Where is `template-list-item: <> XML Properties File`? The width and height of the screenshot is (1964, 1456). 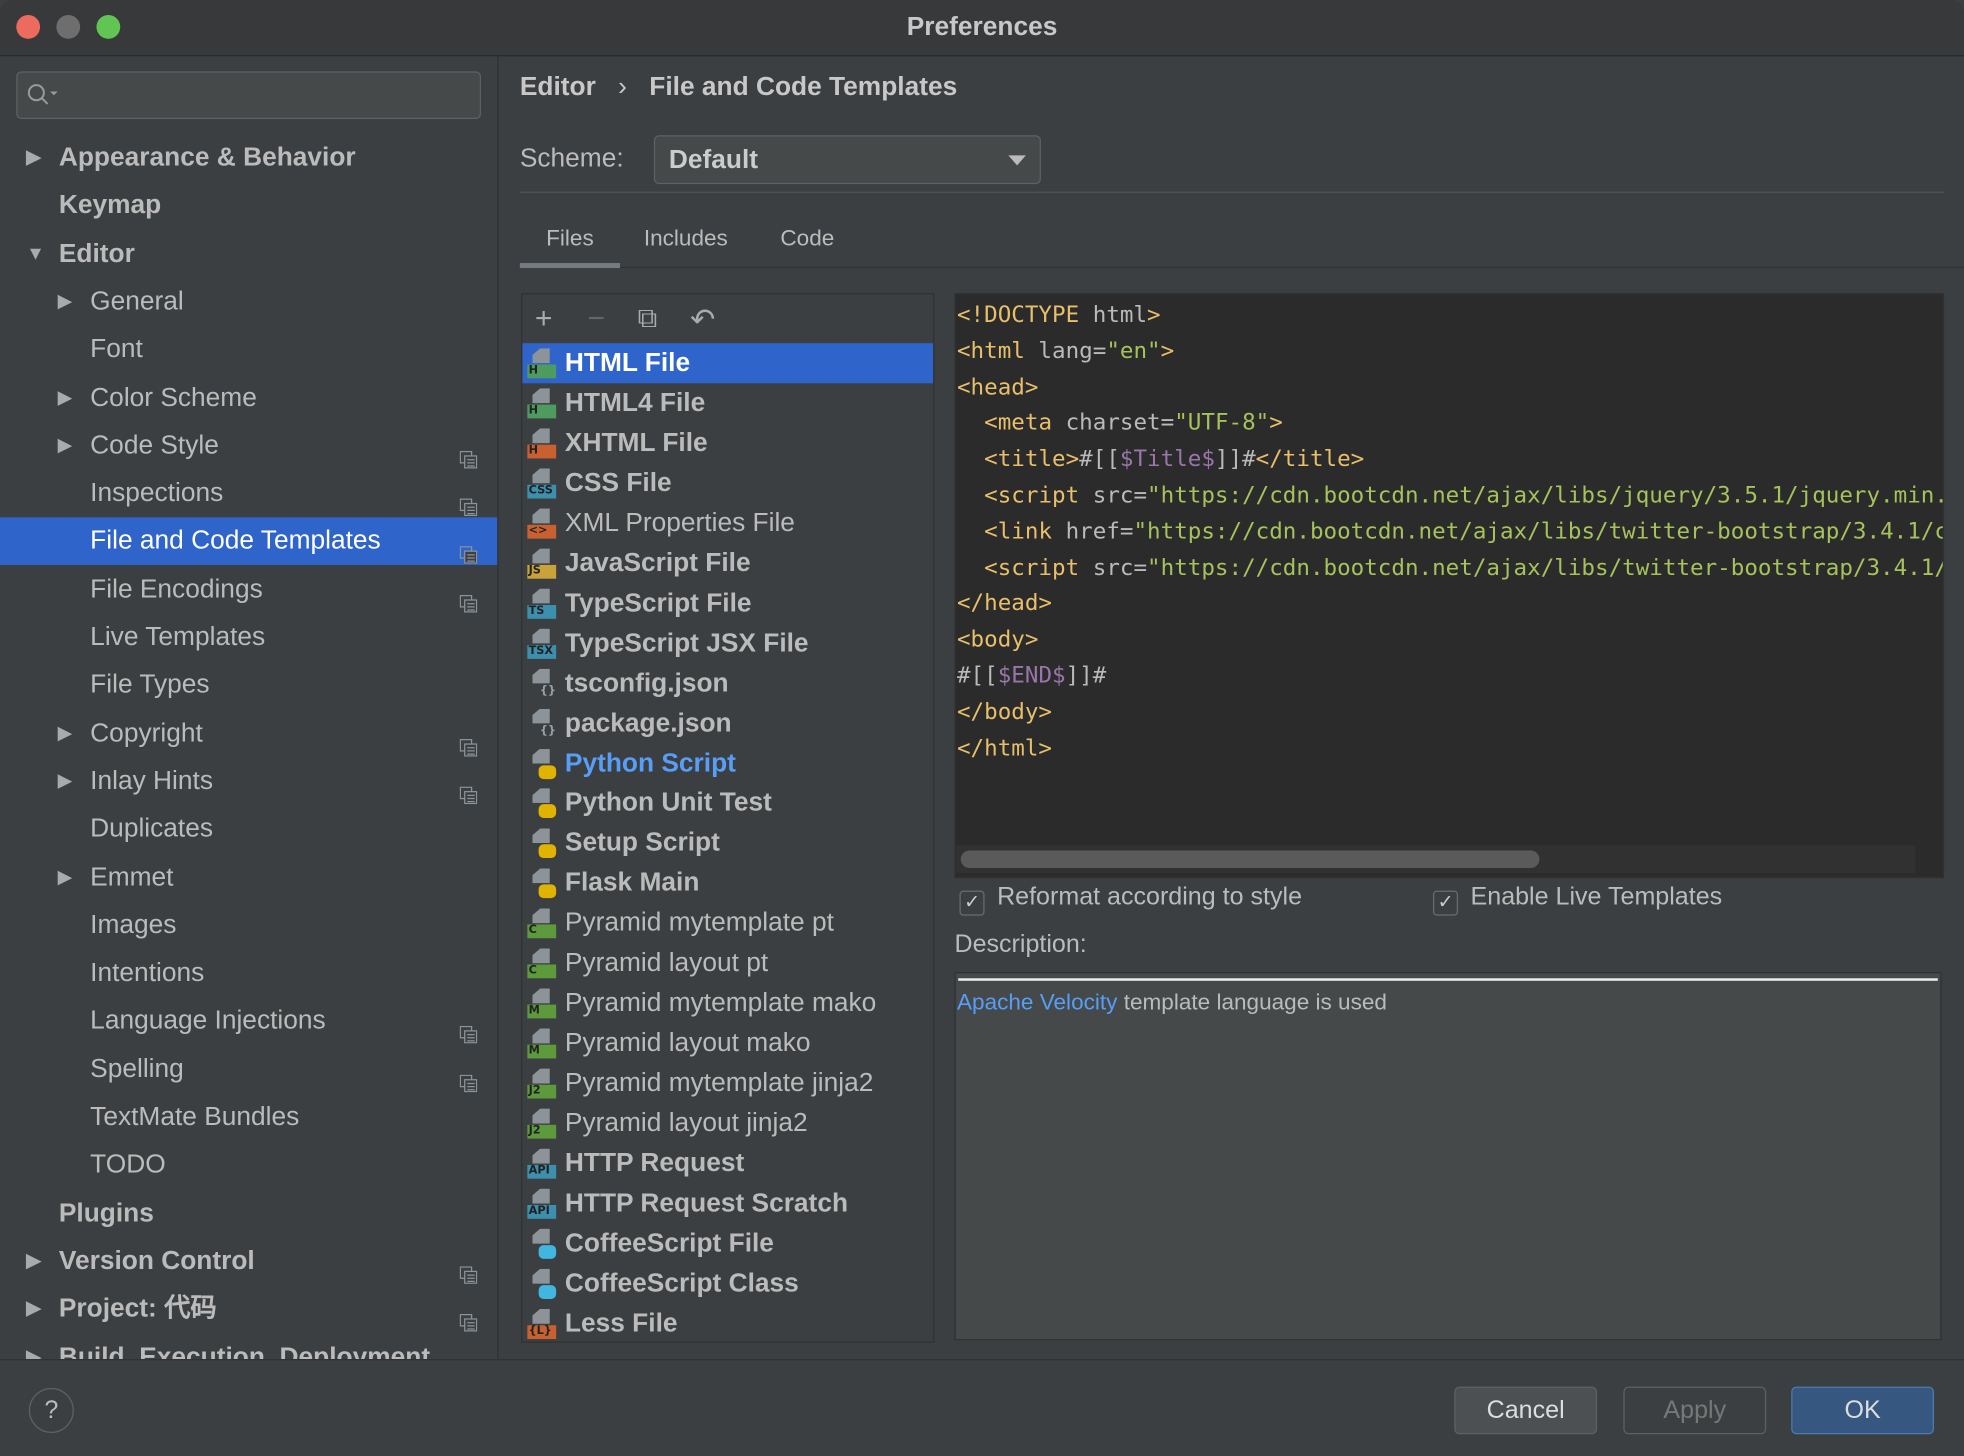
template-list-item: <> XML Properties File is located at coordinates (727, 523).